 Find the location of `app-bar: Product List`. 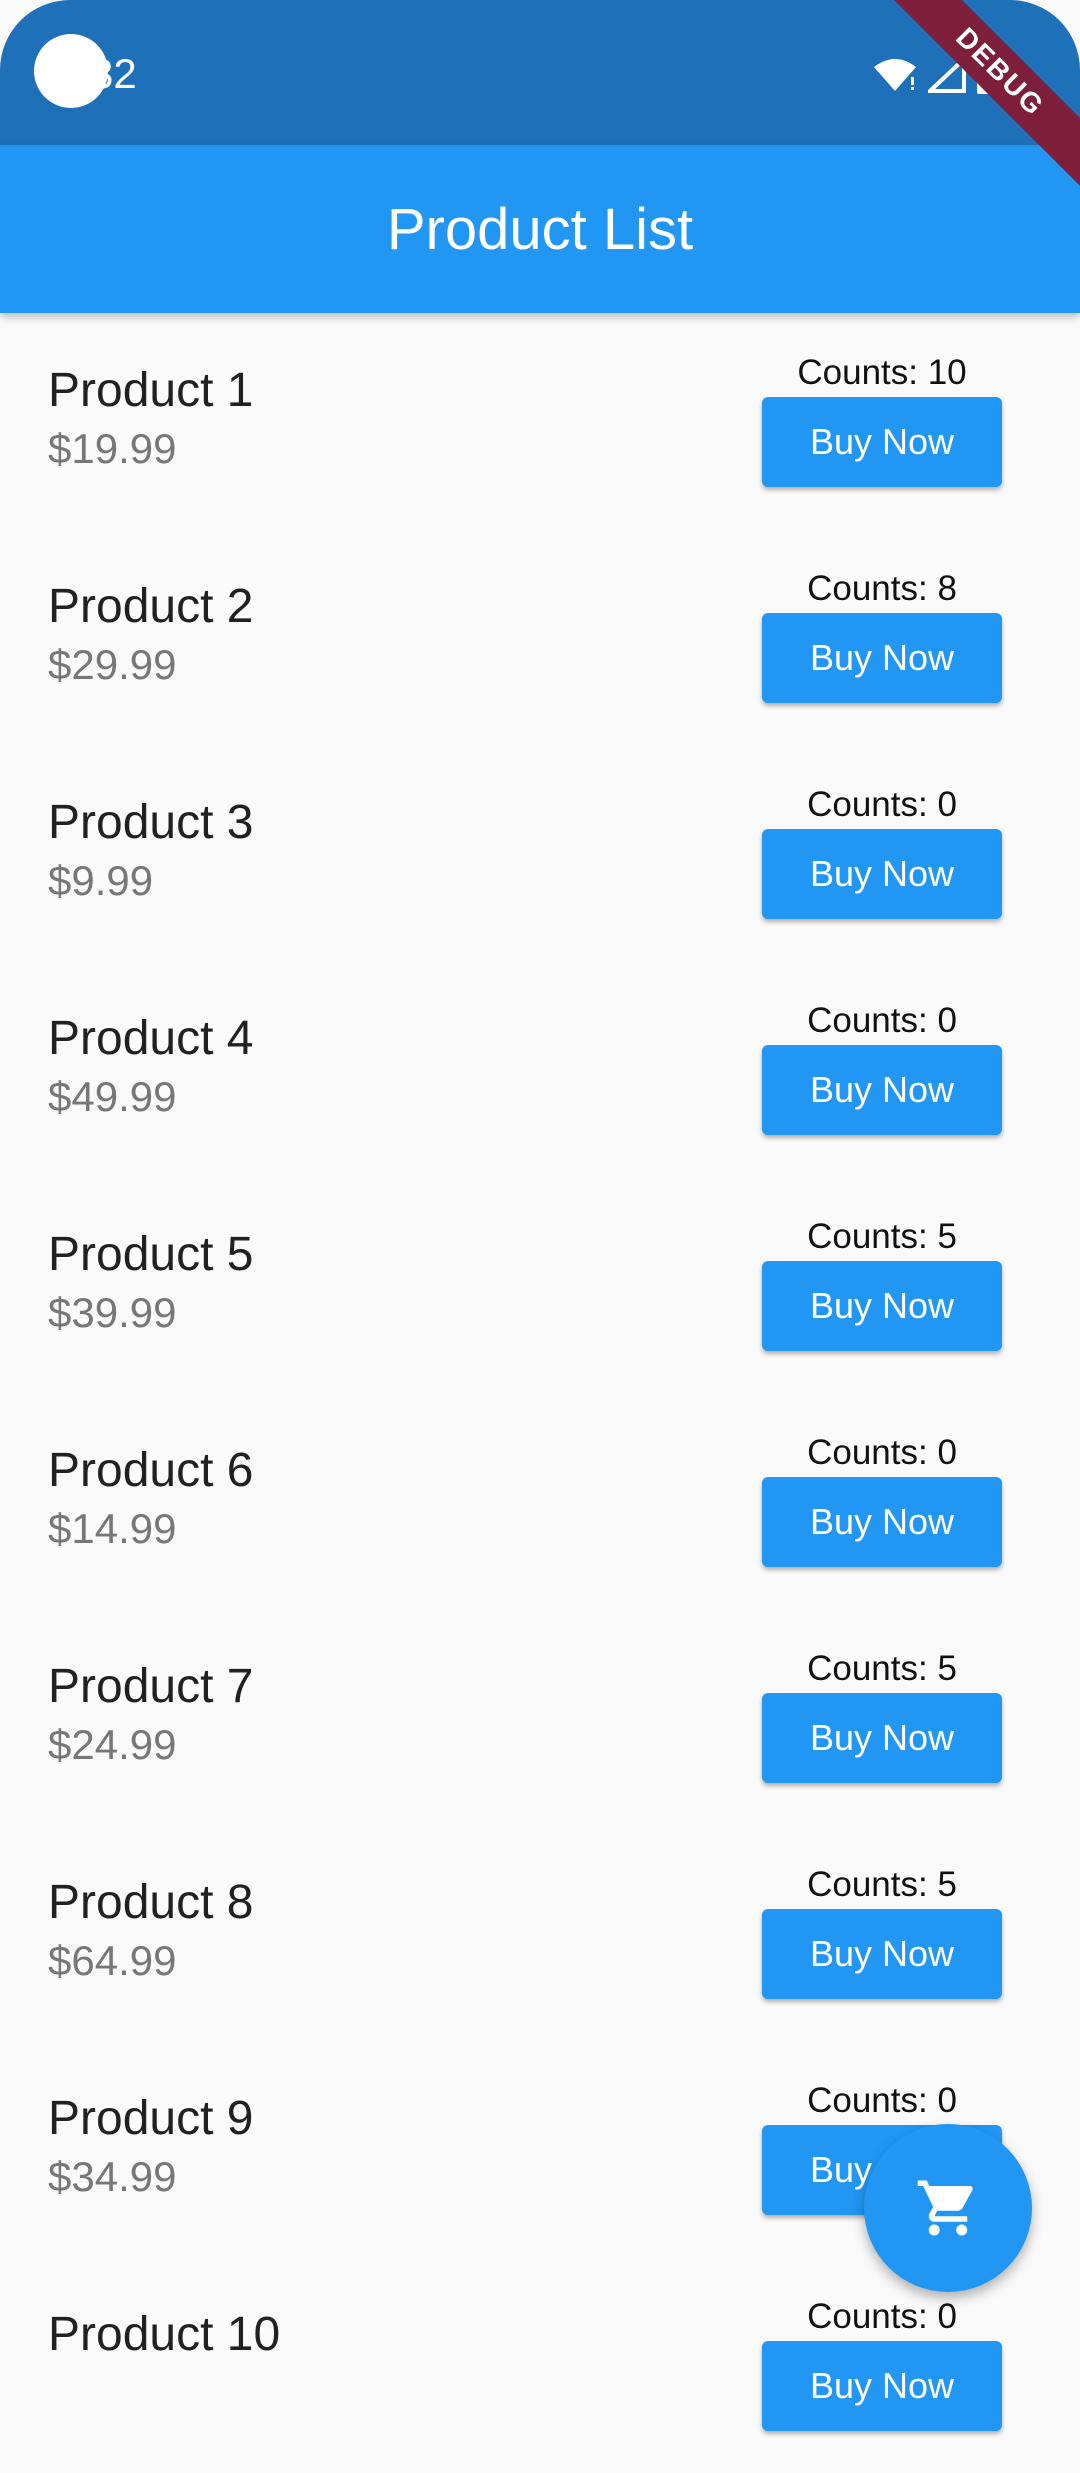

app-bar: Product List is located at coordinates (540, 229).